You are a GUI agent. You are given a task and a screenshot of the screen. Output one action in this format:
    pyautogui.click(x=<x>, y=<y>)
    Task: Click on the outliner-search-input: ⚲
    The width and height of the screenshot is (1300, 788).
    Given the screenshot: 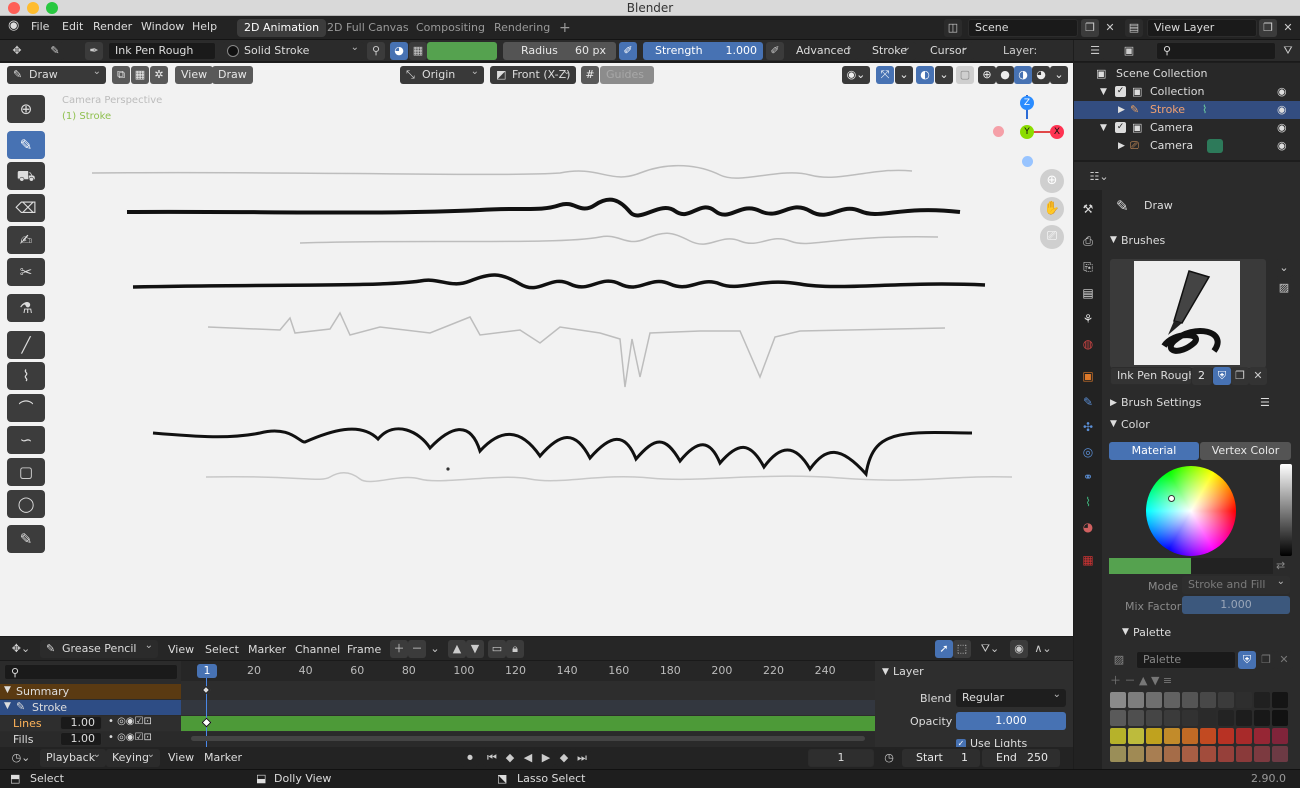 What is the action you would take?
    pyautogui.click(x=1216, y=51)
    